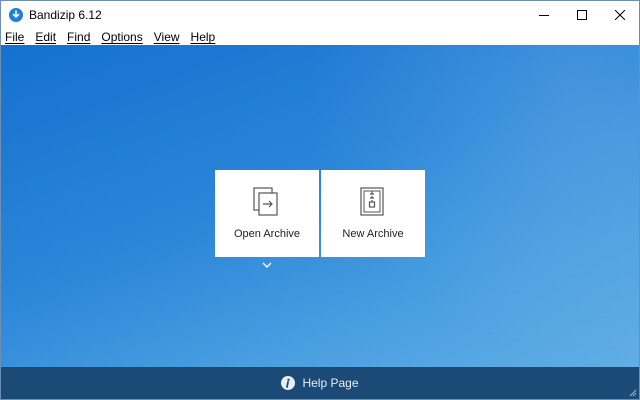 The image size is (640, 400). Describe the element at coordinates (288, 383) in the screenshot. I see `info-icon` at that location.